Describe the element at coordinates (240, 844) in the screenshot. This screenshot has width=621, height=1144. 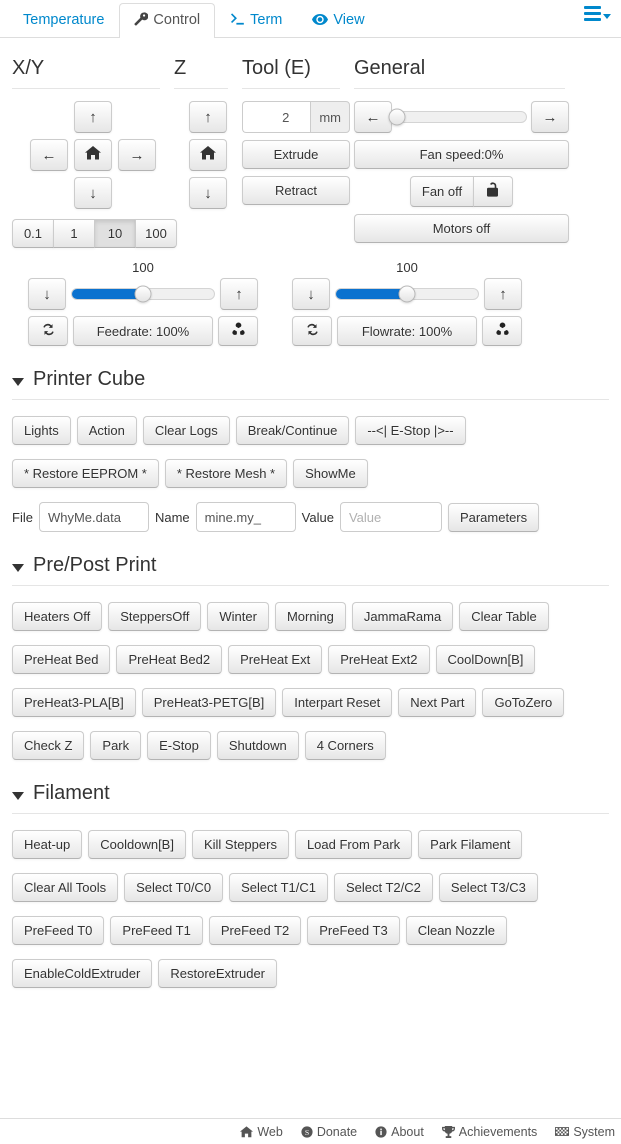
I see `kill-steppers-button: Kill Steppers` at that location.